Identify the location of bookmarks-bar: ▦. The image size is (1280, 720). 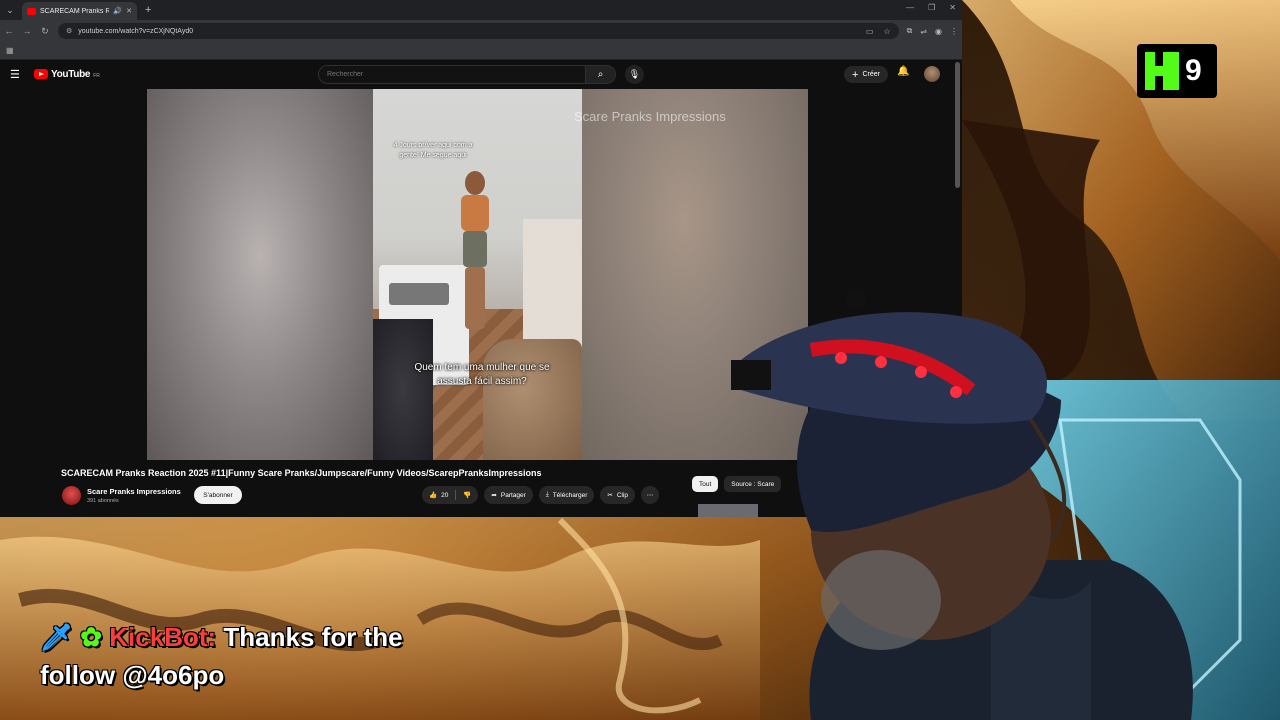
(481, 51).